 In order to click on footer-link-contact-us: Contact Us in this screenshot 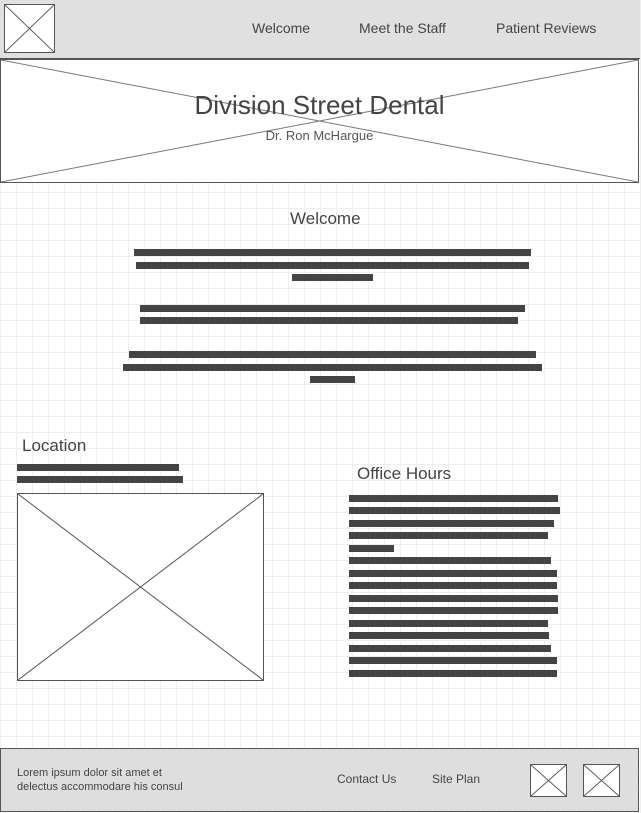, I will do `click(366, 779)`.